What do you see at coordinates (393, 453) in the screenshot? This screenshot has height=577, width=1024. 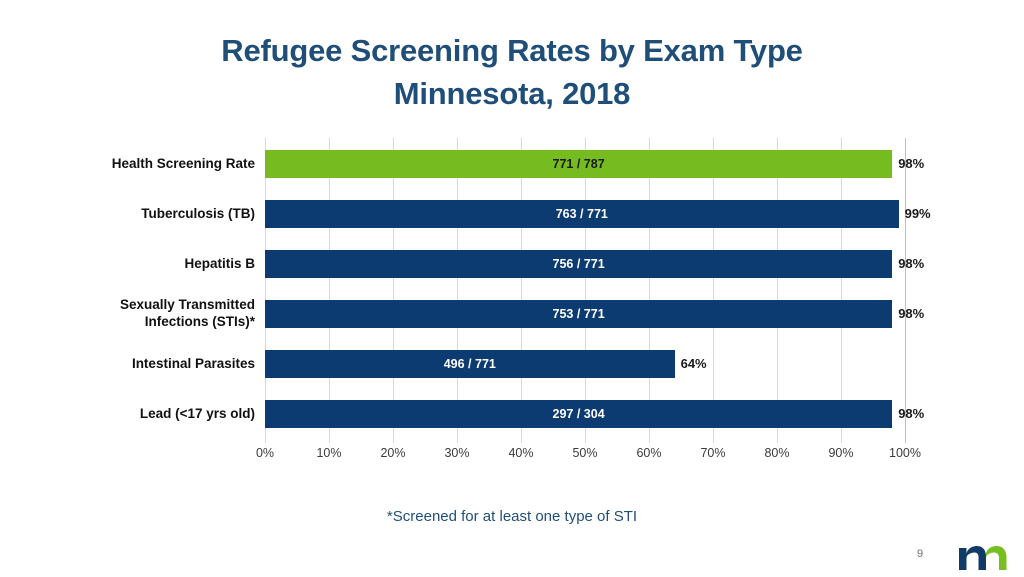 I see `x-tick-label: 20%` at bounding box center [393, 453].